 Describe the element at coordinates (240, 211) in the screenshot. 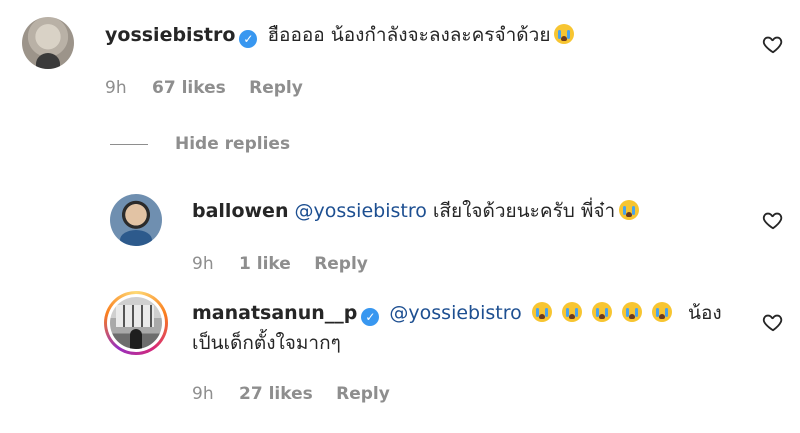

I see `reply-username: ballowen` at that location.